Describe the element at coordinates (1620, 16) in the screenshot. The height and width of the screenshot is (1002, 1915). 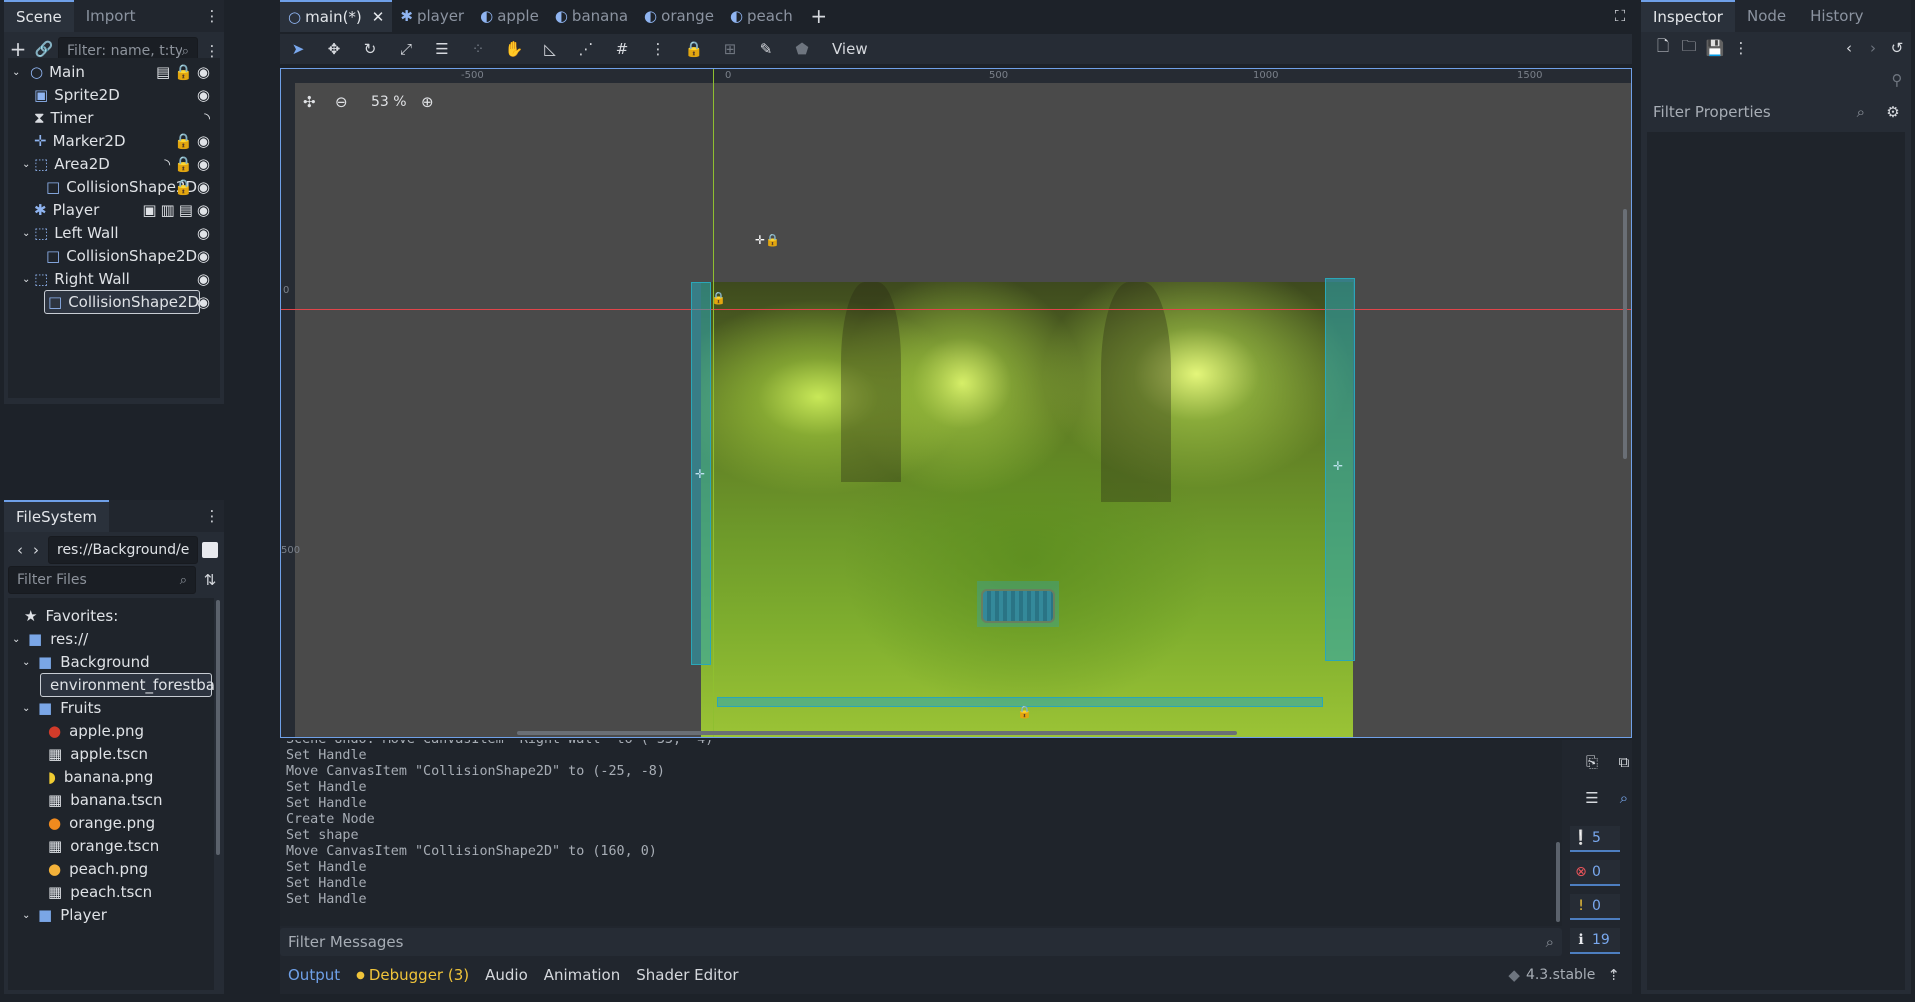
I see `distraction-free-icon: ⛶` at that location.